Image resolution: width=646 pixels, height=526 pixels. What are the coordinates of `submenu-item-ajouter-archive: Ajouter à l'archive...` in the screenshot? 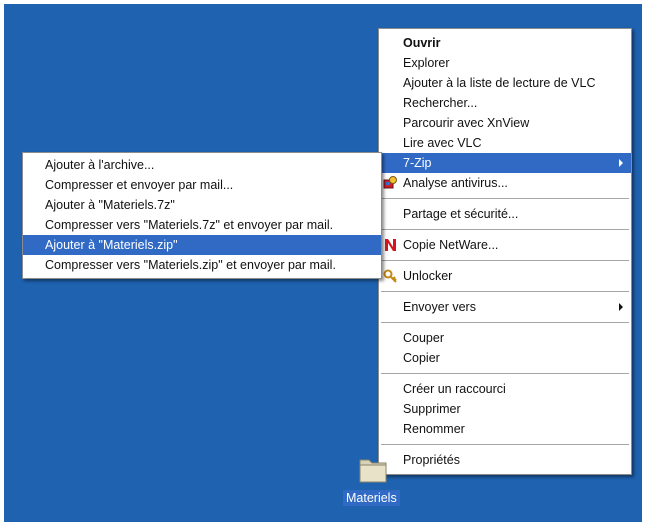 It's located at (202, 165).